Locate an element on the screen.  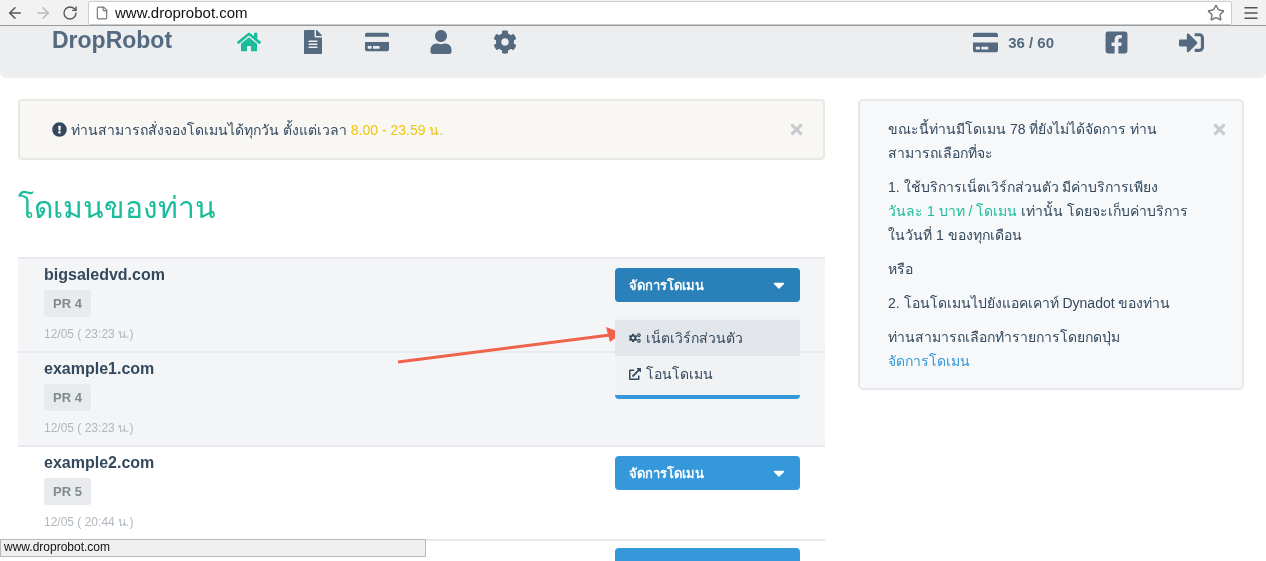
document-icon is located at coordinates (313, 42).